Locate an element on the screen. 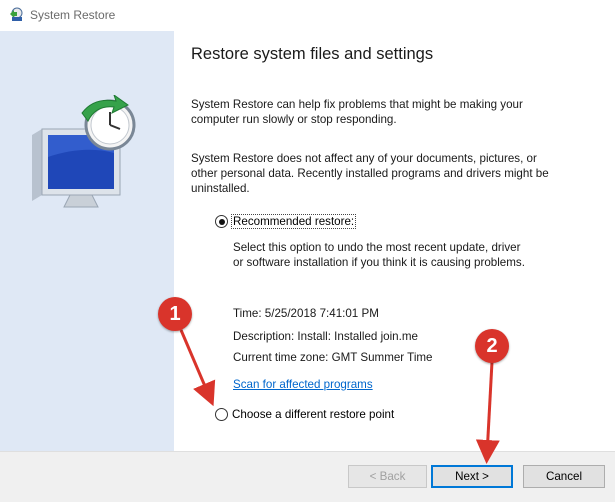  next-button: Next > is located at coordinates (472, 476).